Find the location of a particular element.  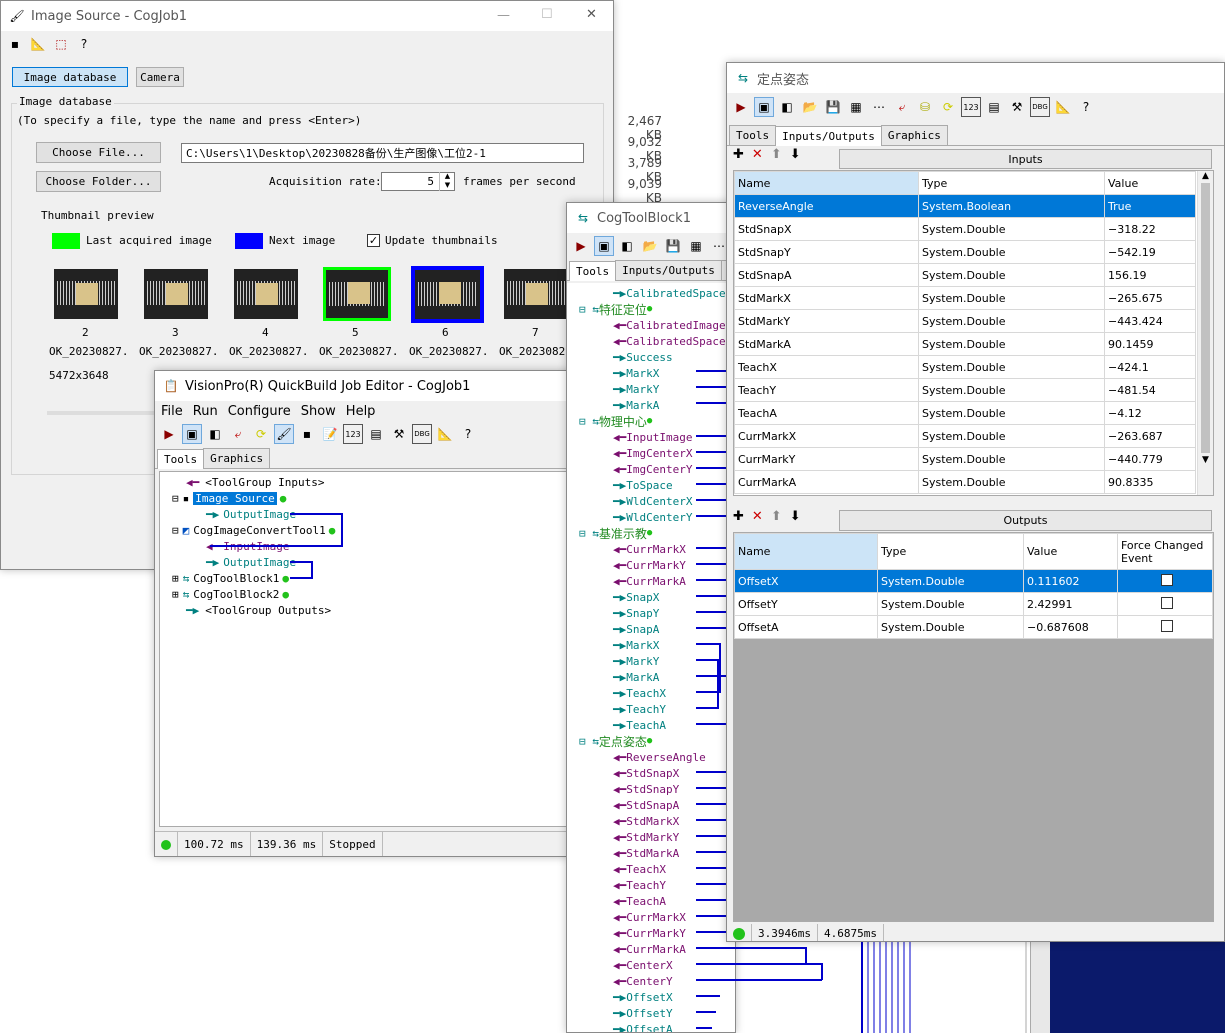

refresh-icon: ⟳ is located at coordinates (261, 434).